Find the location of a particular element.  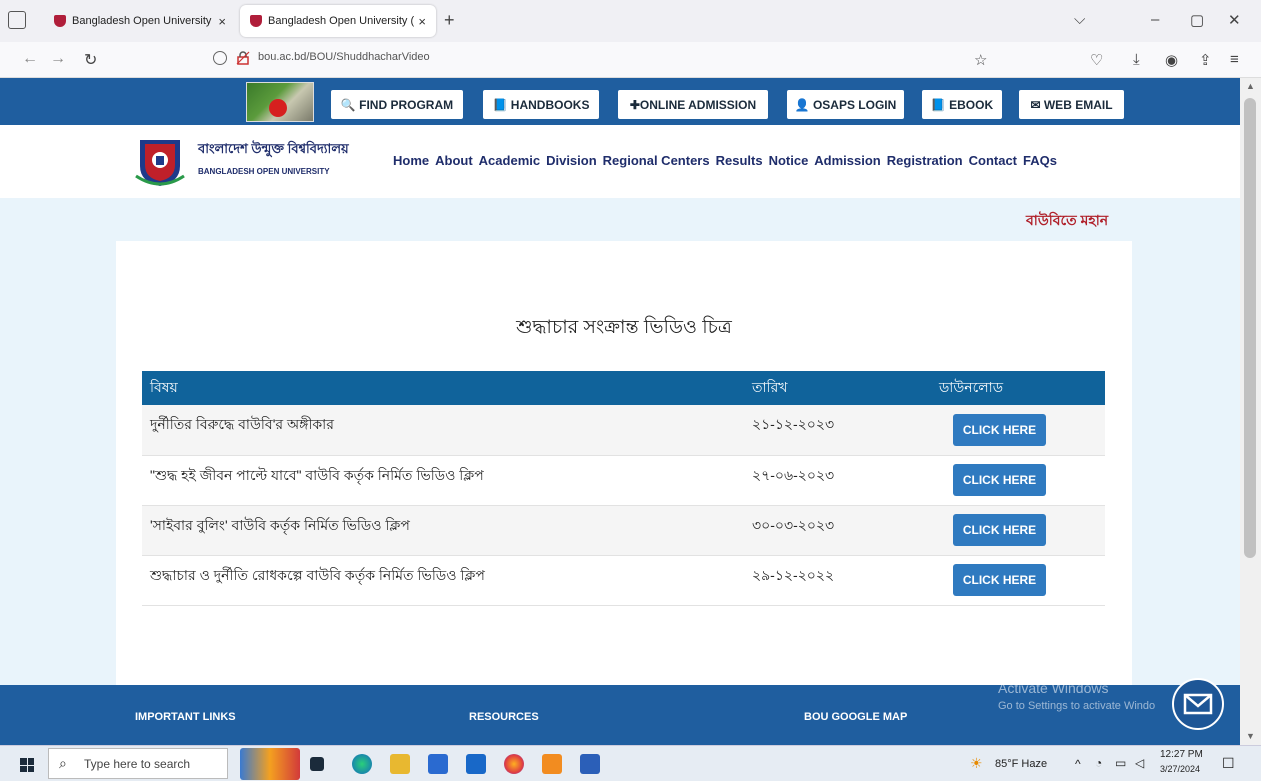

scroll-up-icon: ▲ is located at coordinates (1250, 86).